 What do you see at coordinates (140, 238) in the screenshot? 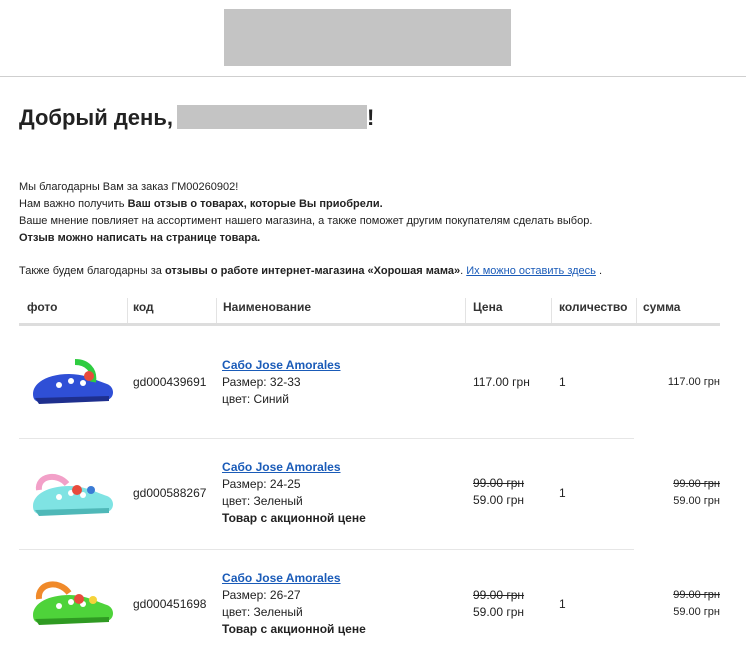
I see `review-where-bold: Отзыв можно написать на странице товара.` at bounding box center [140, 238].